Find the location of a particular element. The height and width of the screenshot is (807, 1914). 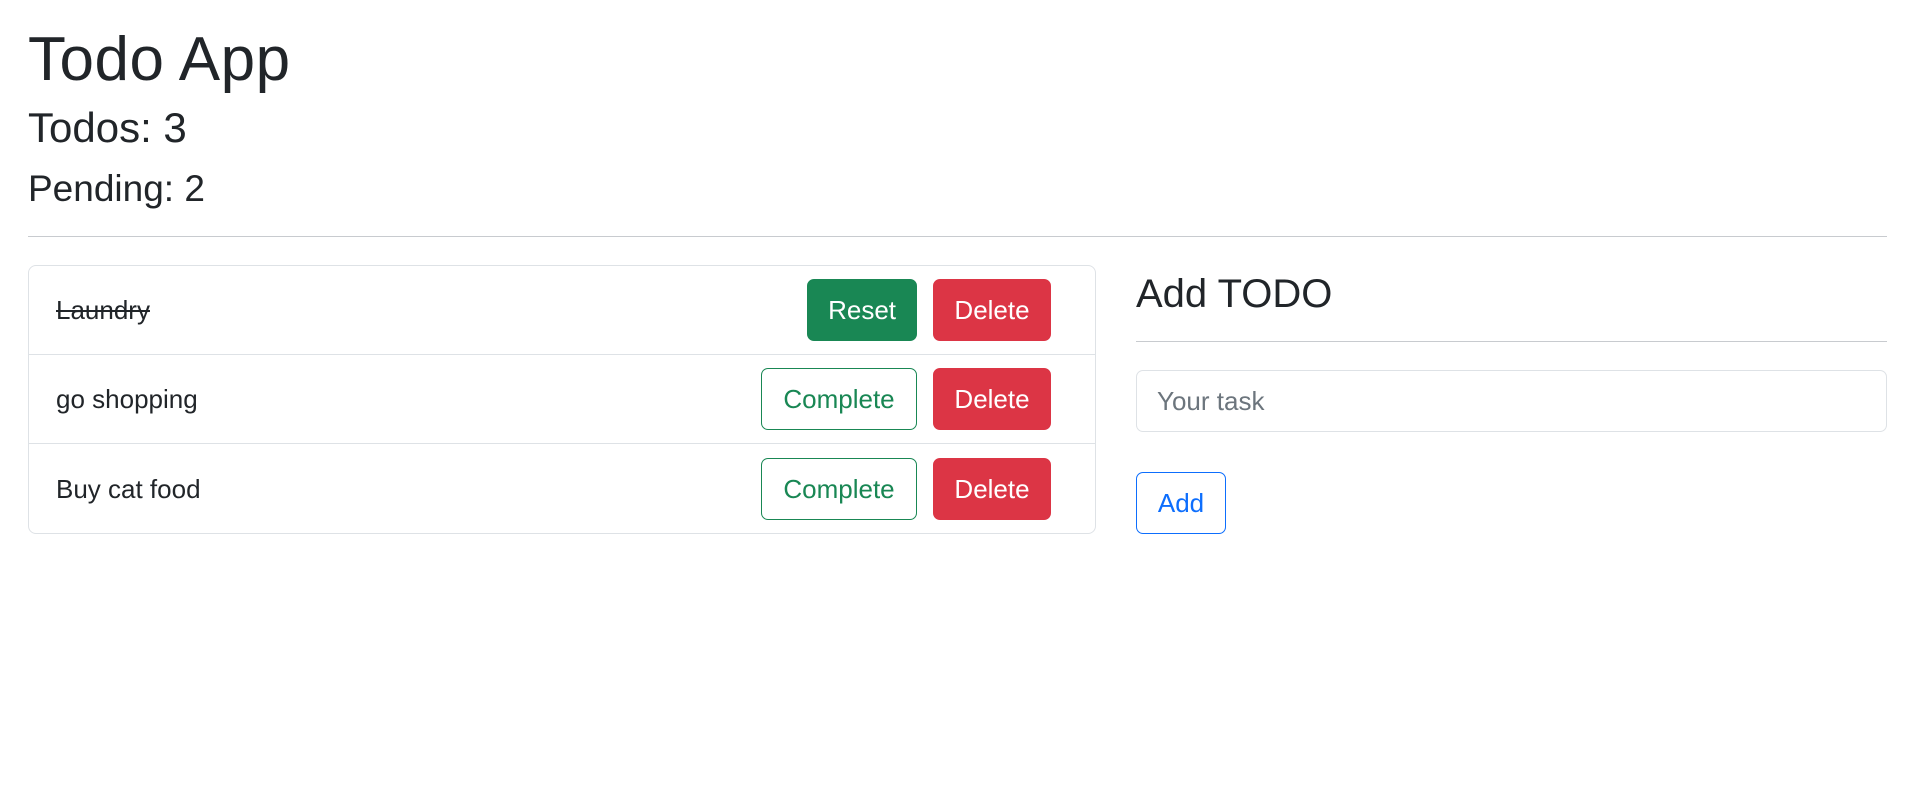

todo-text: go shopping is located at coordinates (127, 399).